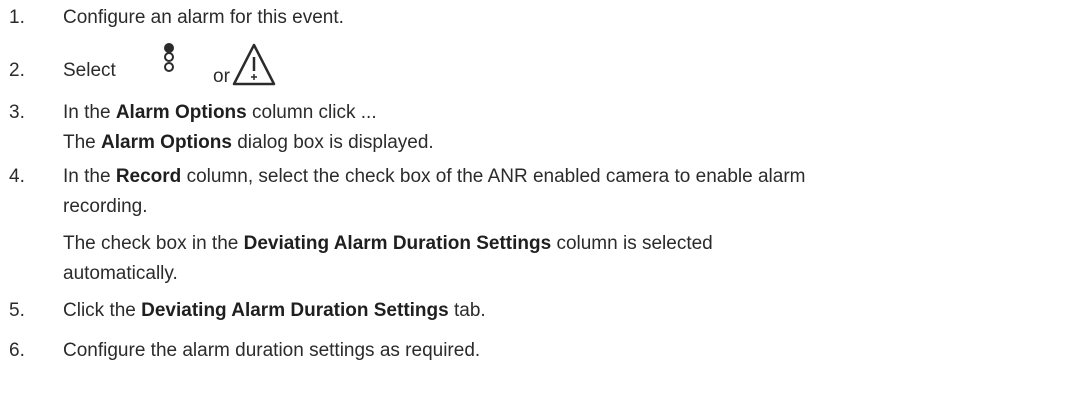  What do you see at coordinates (120, 273) in the screenshot?
I see `step-line: automatically.` at bounding box center [120, 273].